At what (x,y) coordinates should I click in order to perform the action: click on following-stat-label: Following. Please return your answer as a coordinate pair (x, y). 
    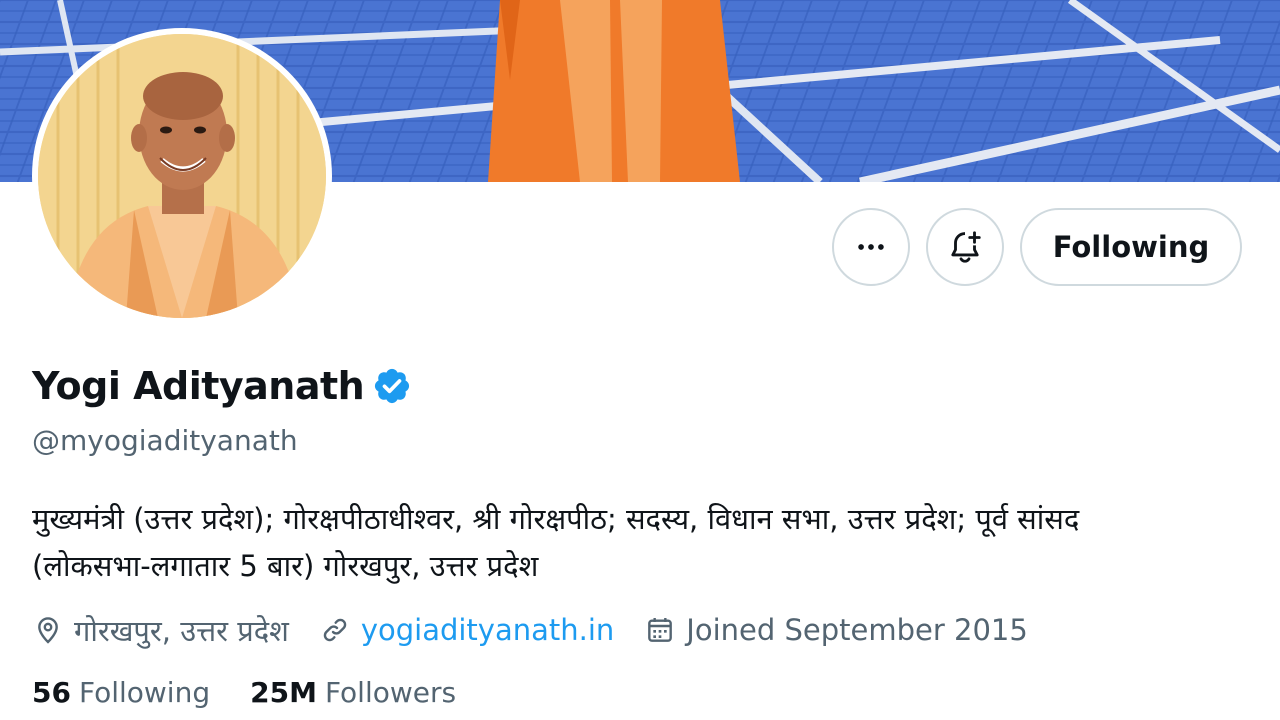
    Looking at the image, I should click on (144, 692).